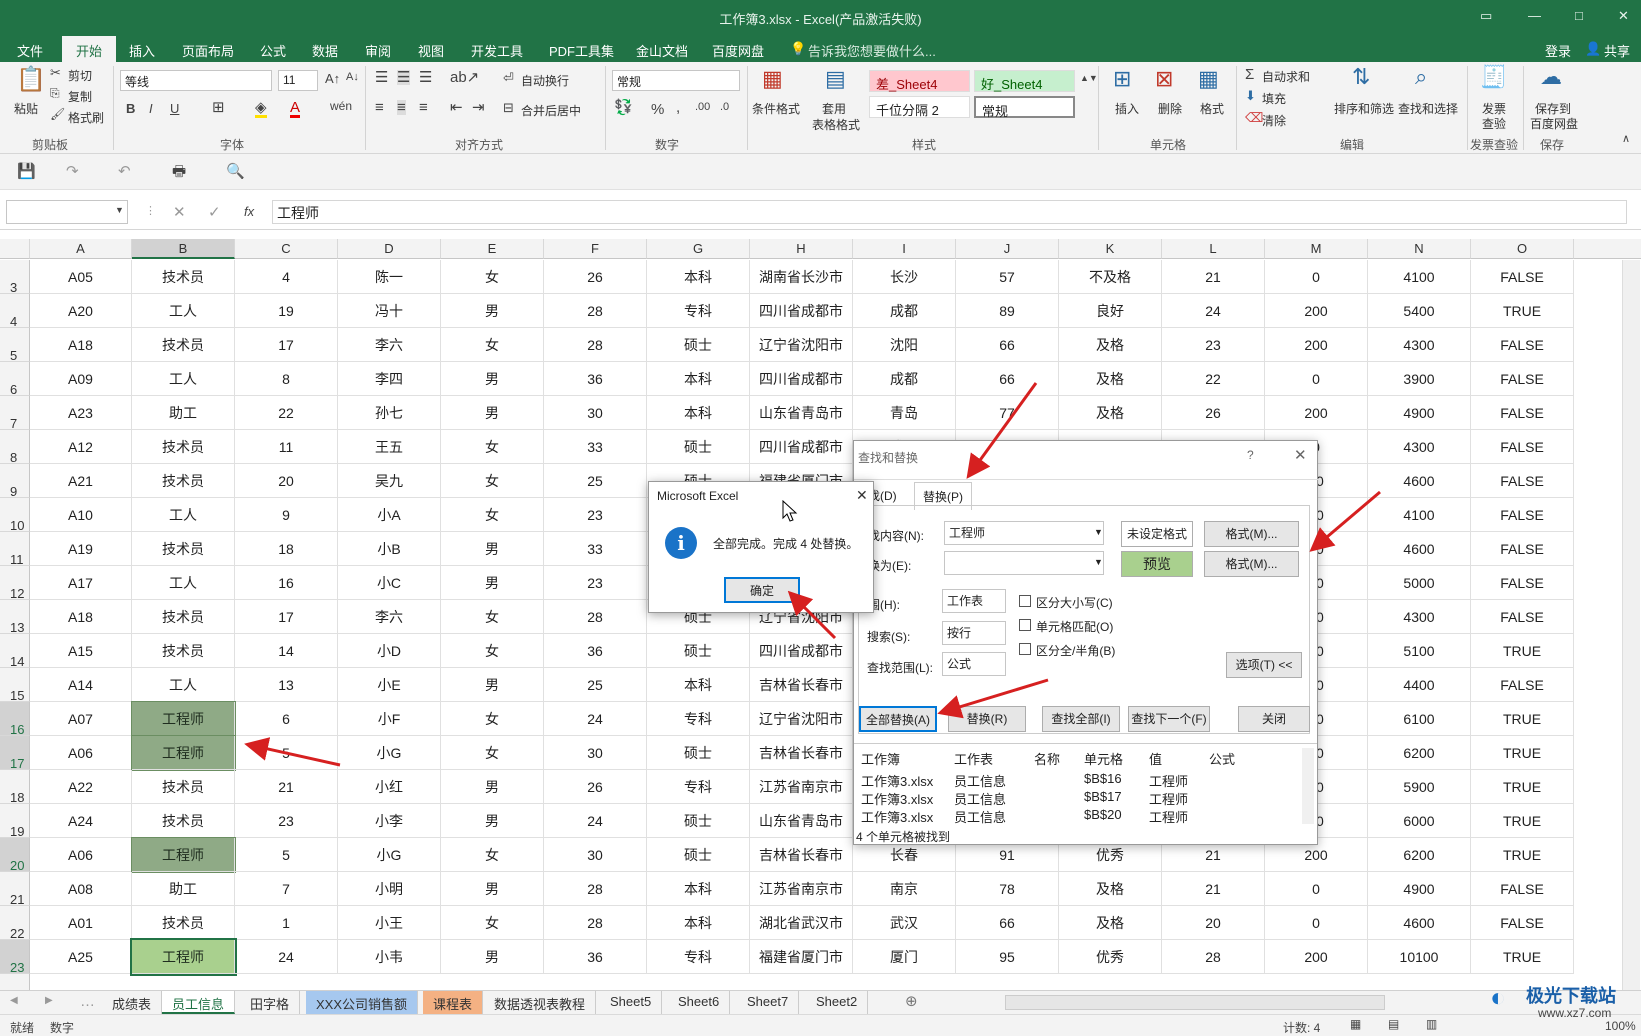  I want to click on maximize-icon: □, so click(1579, 15).